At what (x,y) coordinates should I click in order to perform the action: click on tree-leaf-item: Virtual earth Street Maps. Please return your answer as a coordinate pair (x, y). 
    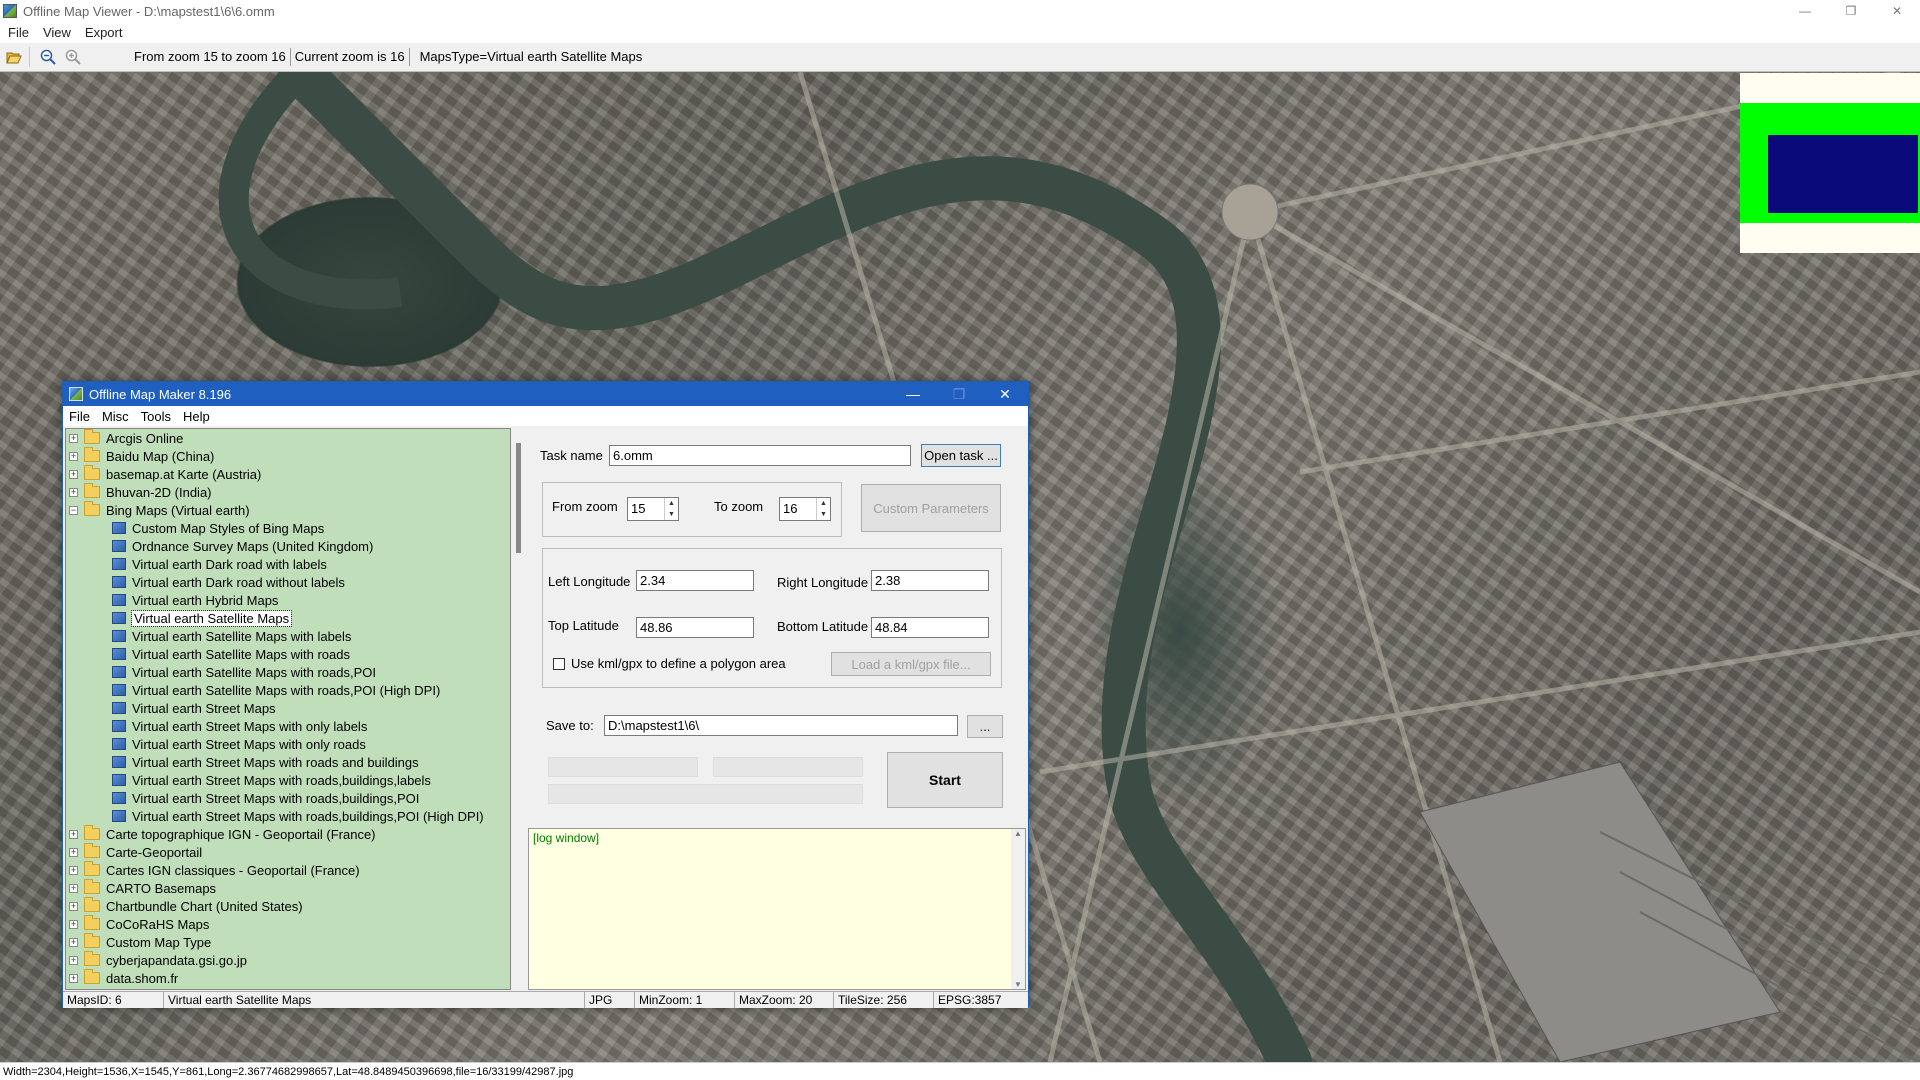
    Looking at the image, I should click on (288, 708).